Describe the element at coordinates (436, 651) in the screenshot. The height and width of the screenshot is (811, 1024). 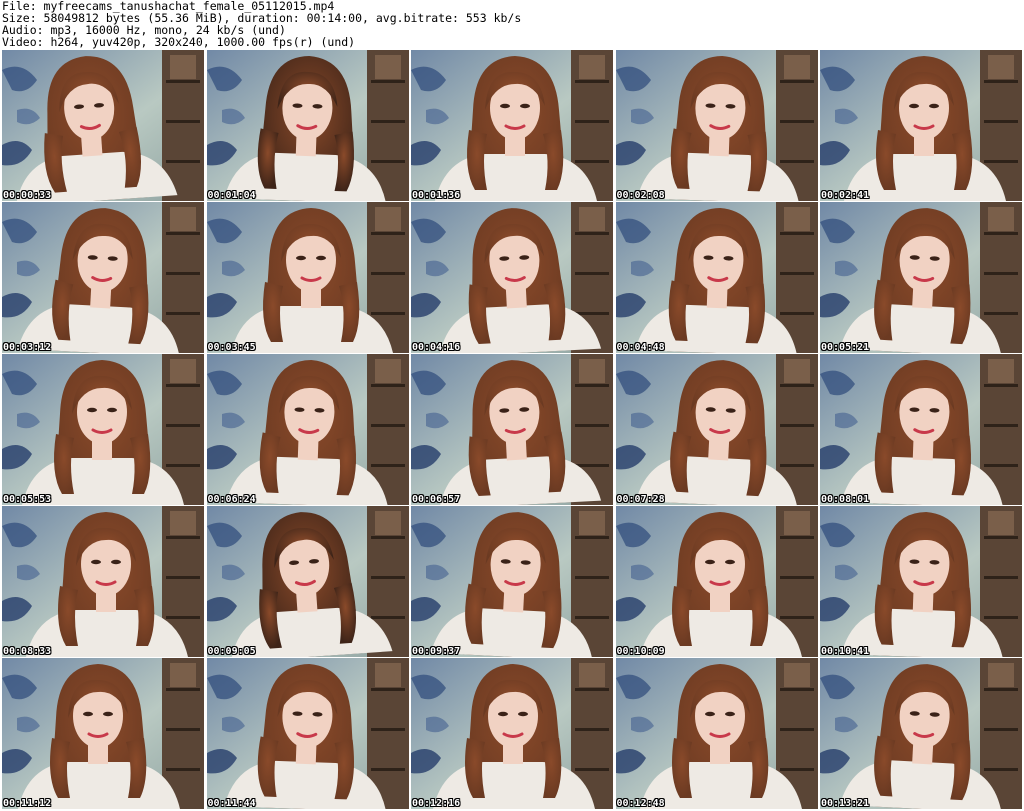
I see `frame-timestamp: 00:09:37` at that location.